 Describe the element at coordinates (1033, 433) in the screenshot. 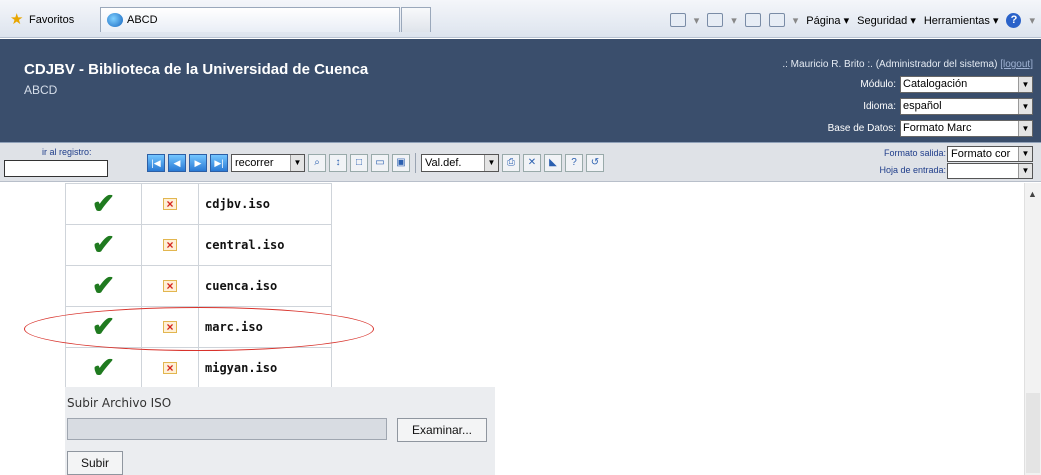

I see `scroll-thumb` at that location.